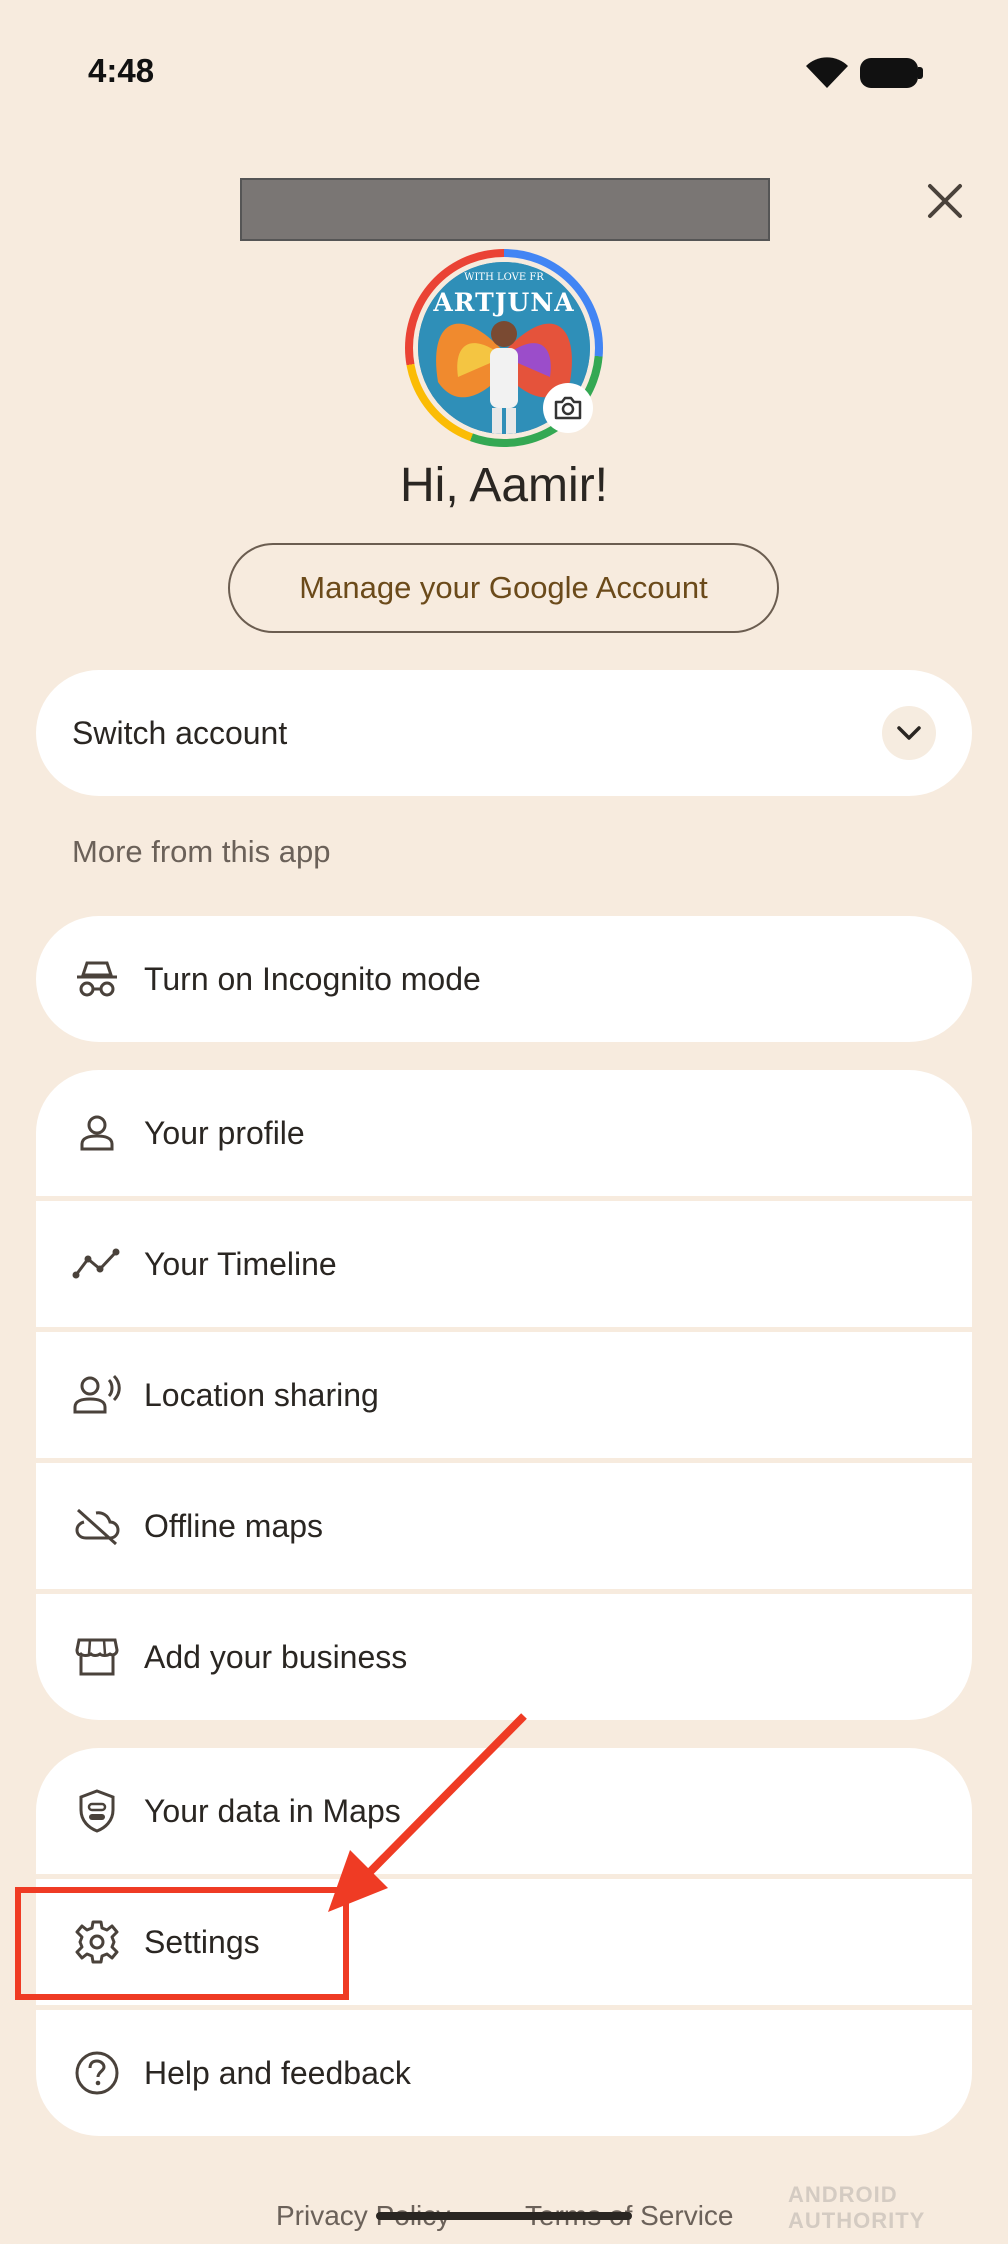 This screenshot has height=2244, width=1008. Describe the element at coordinates (889, 73) in the screenshot. I see `battery-icon` at that location.